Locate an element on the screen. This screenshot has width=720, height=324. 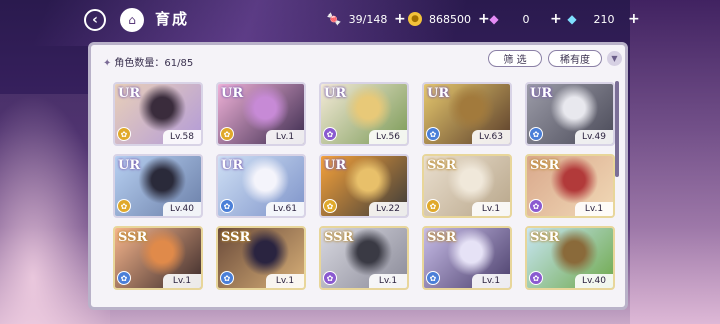
character-card: SSR ✿ Lv.40 is located at coordinates (570, 258).